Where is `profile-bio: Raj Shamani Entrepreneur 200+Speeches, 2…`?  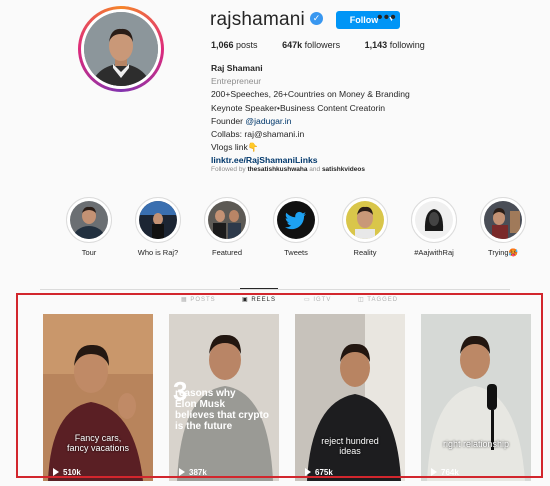
profile-bio: Raj Shamani Entrepreneur 200+Speeches, 2… is located at coordinates (310, 115).